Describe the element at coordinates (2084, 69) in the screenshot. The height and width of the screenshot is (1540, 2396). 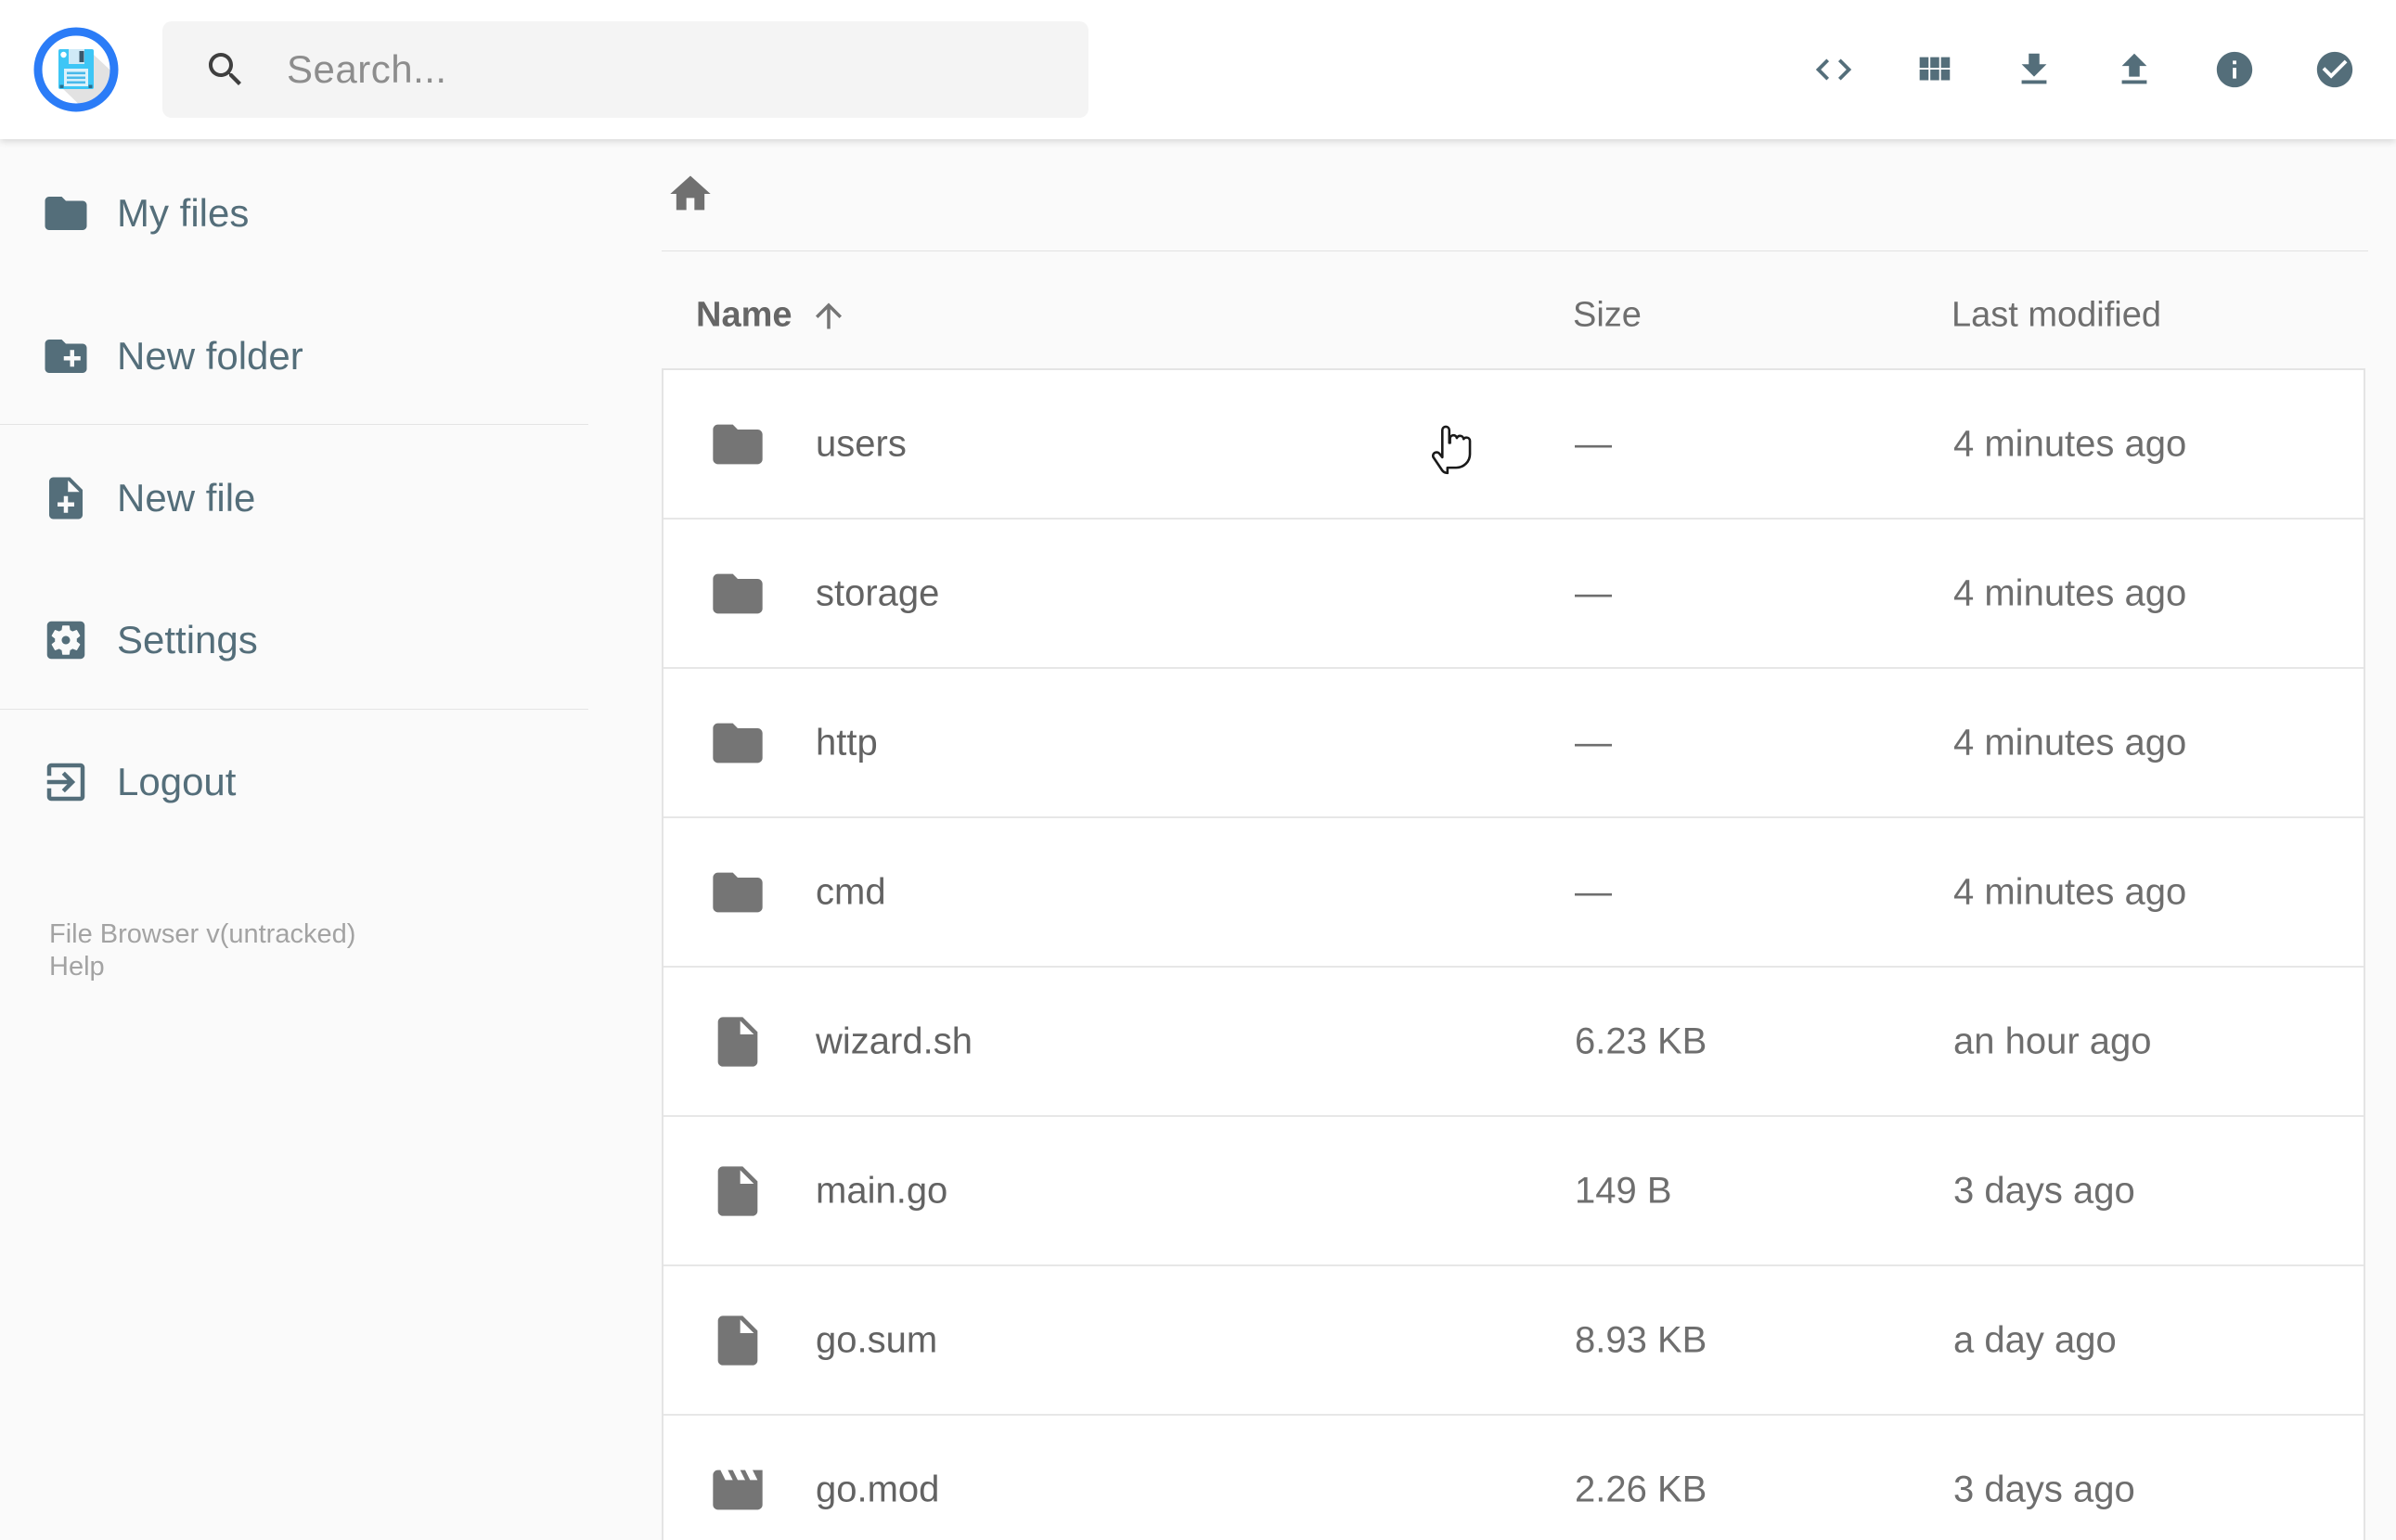
I see `topbar-actions` at that location.